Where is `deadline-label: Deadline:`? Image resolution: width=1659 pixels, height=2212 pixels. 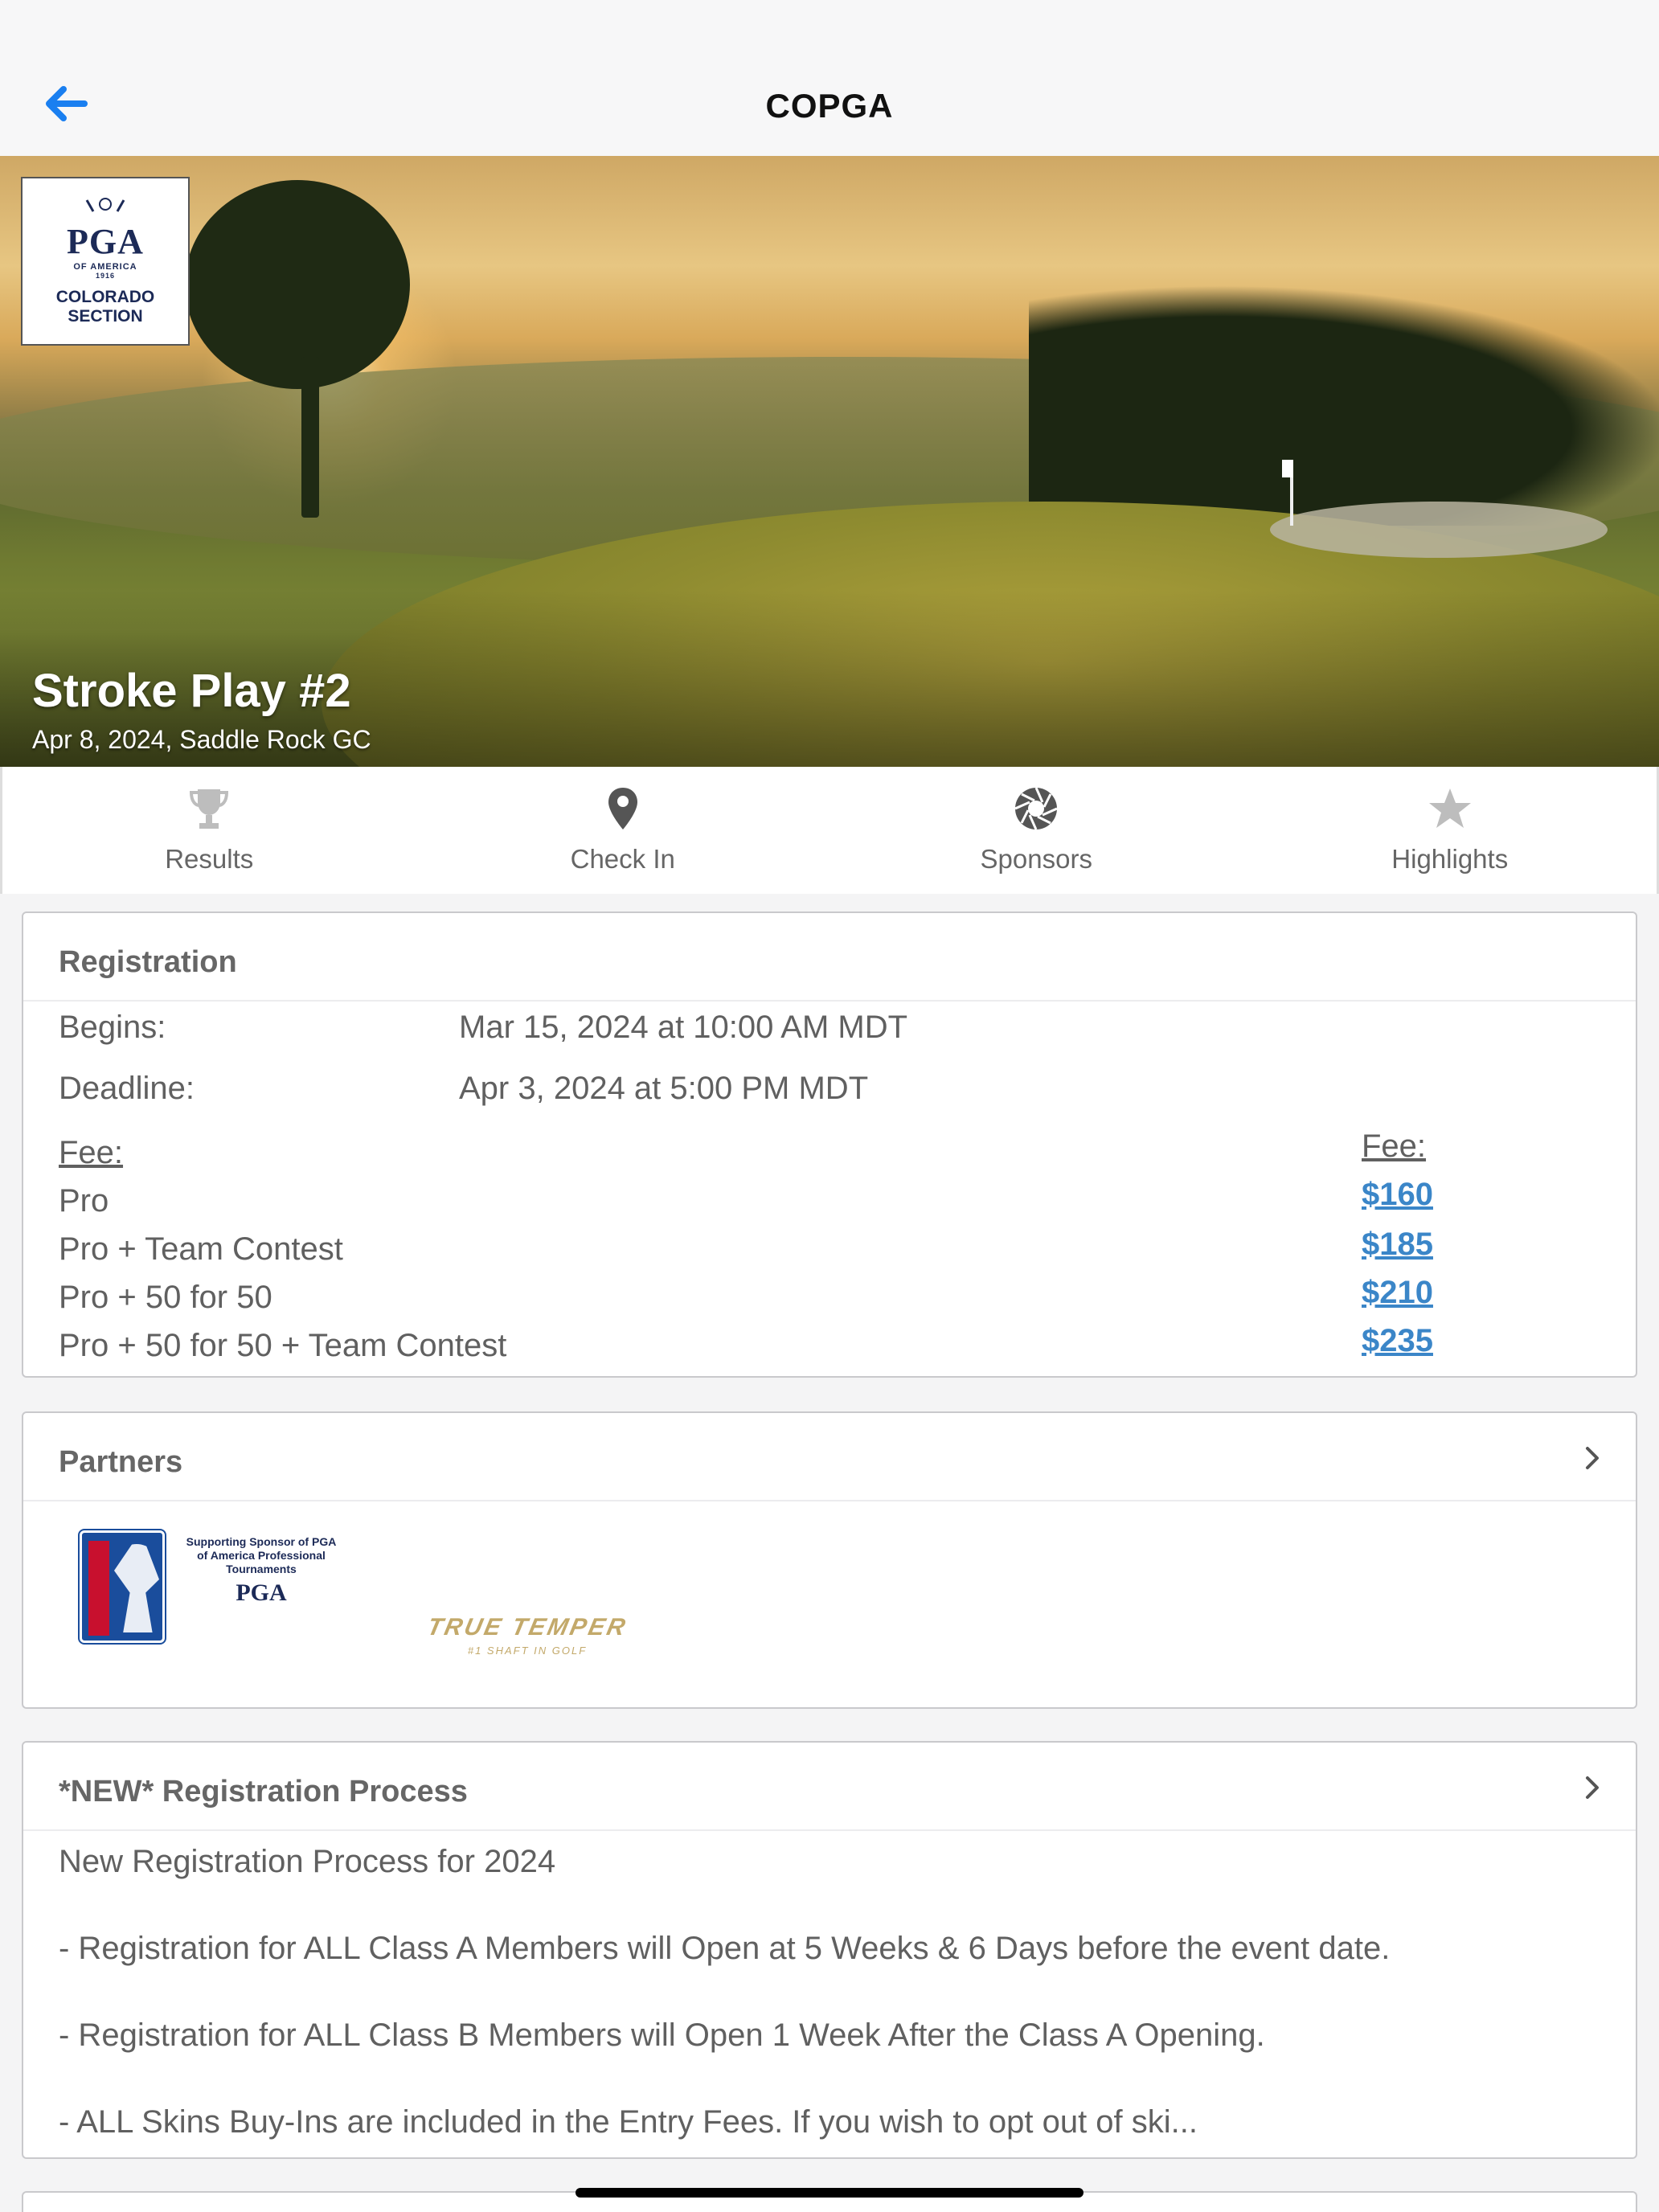
deadline-label: Deadline: is located at coordinates (127, 1088).